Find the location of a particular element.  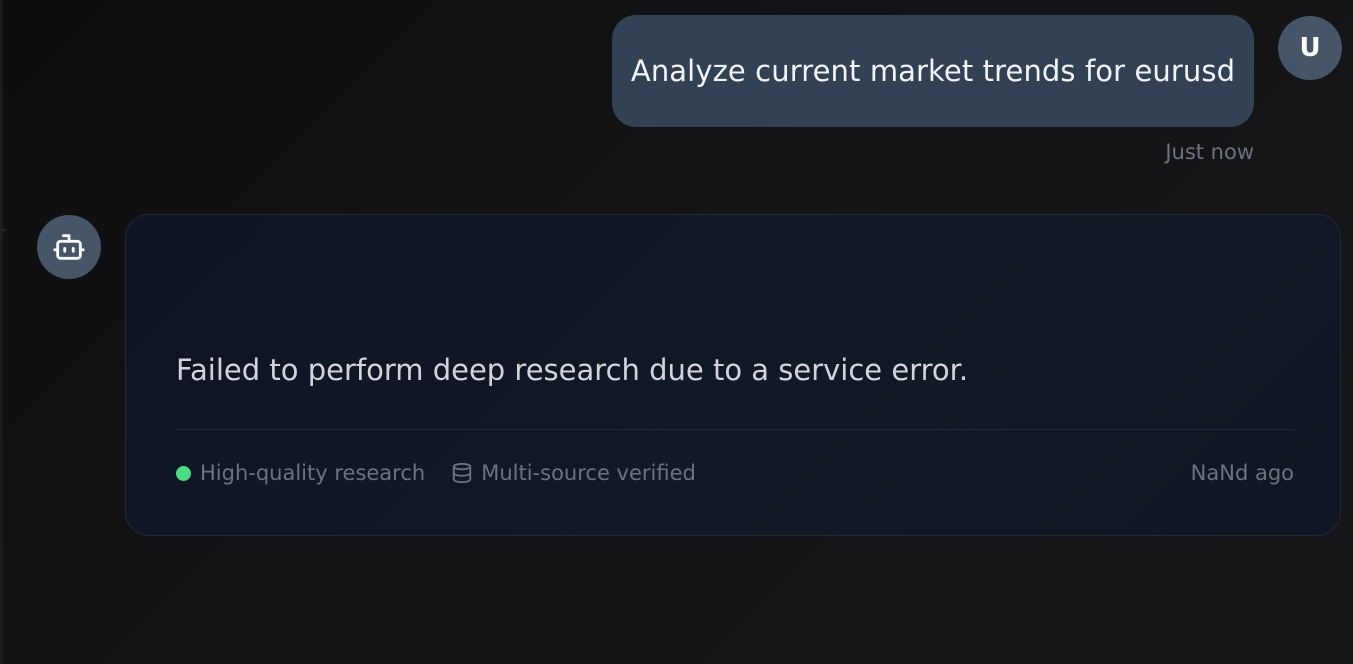

status-dot-icon is located at coordinates (183, 473).